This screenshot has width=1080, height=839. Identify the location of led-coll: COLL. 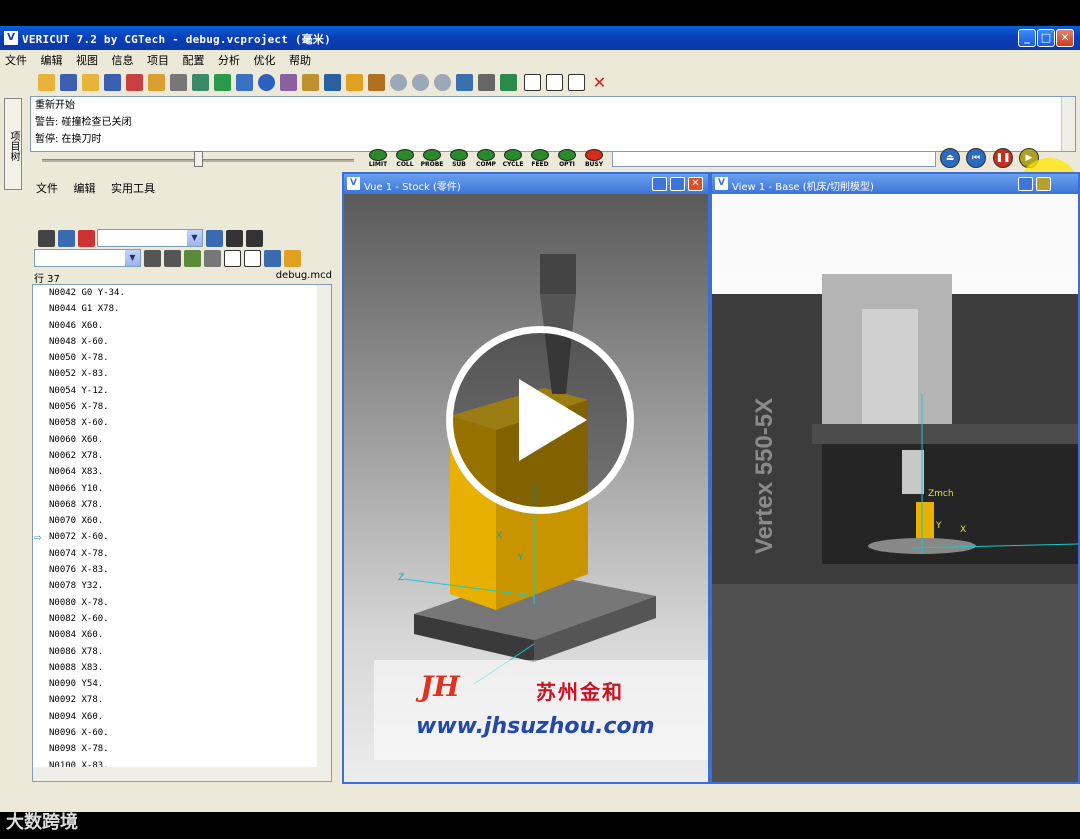
(405, 159).